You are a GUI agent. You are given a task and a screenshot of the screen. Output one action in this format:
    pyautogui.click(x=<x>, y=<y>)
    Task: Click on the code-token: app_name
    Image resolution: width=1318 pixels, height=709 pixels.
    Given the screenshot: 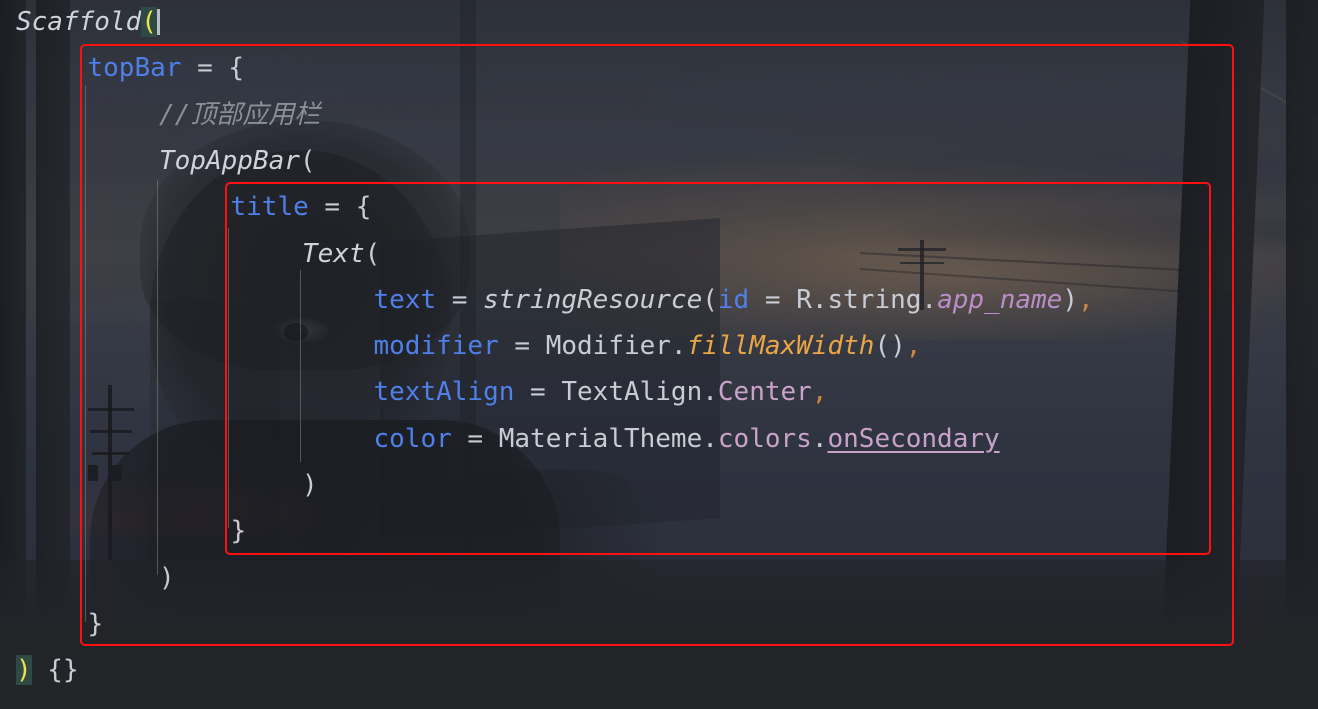 What is the action you would take?
    pyautogui.click(x=1000, y=299)
    